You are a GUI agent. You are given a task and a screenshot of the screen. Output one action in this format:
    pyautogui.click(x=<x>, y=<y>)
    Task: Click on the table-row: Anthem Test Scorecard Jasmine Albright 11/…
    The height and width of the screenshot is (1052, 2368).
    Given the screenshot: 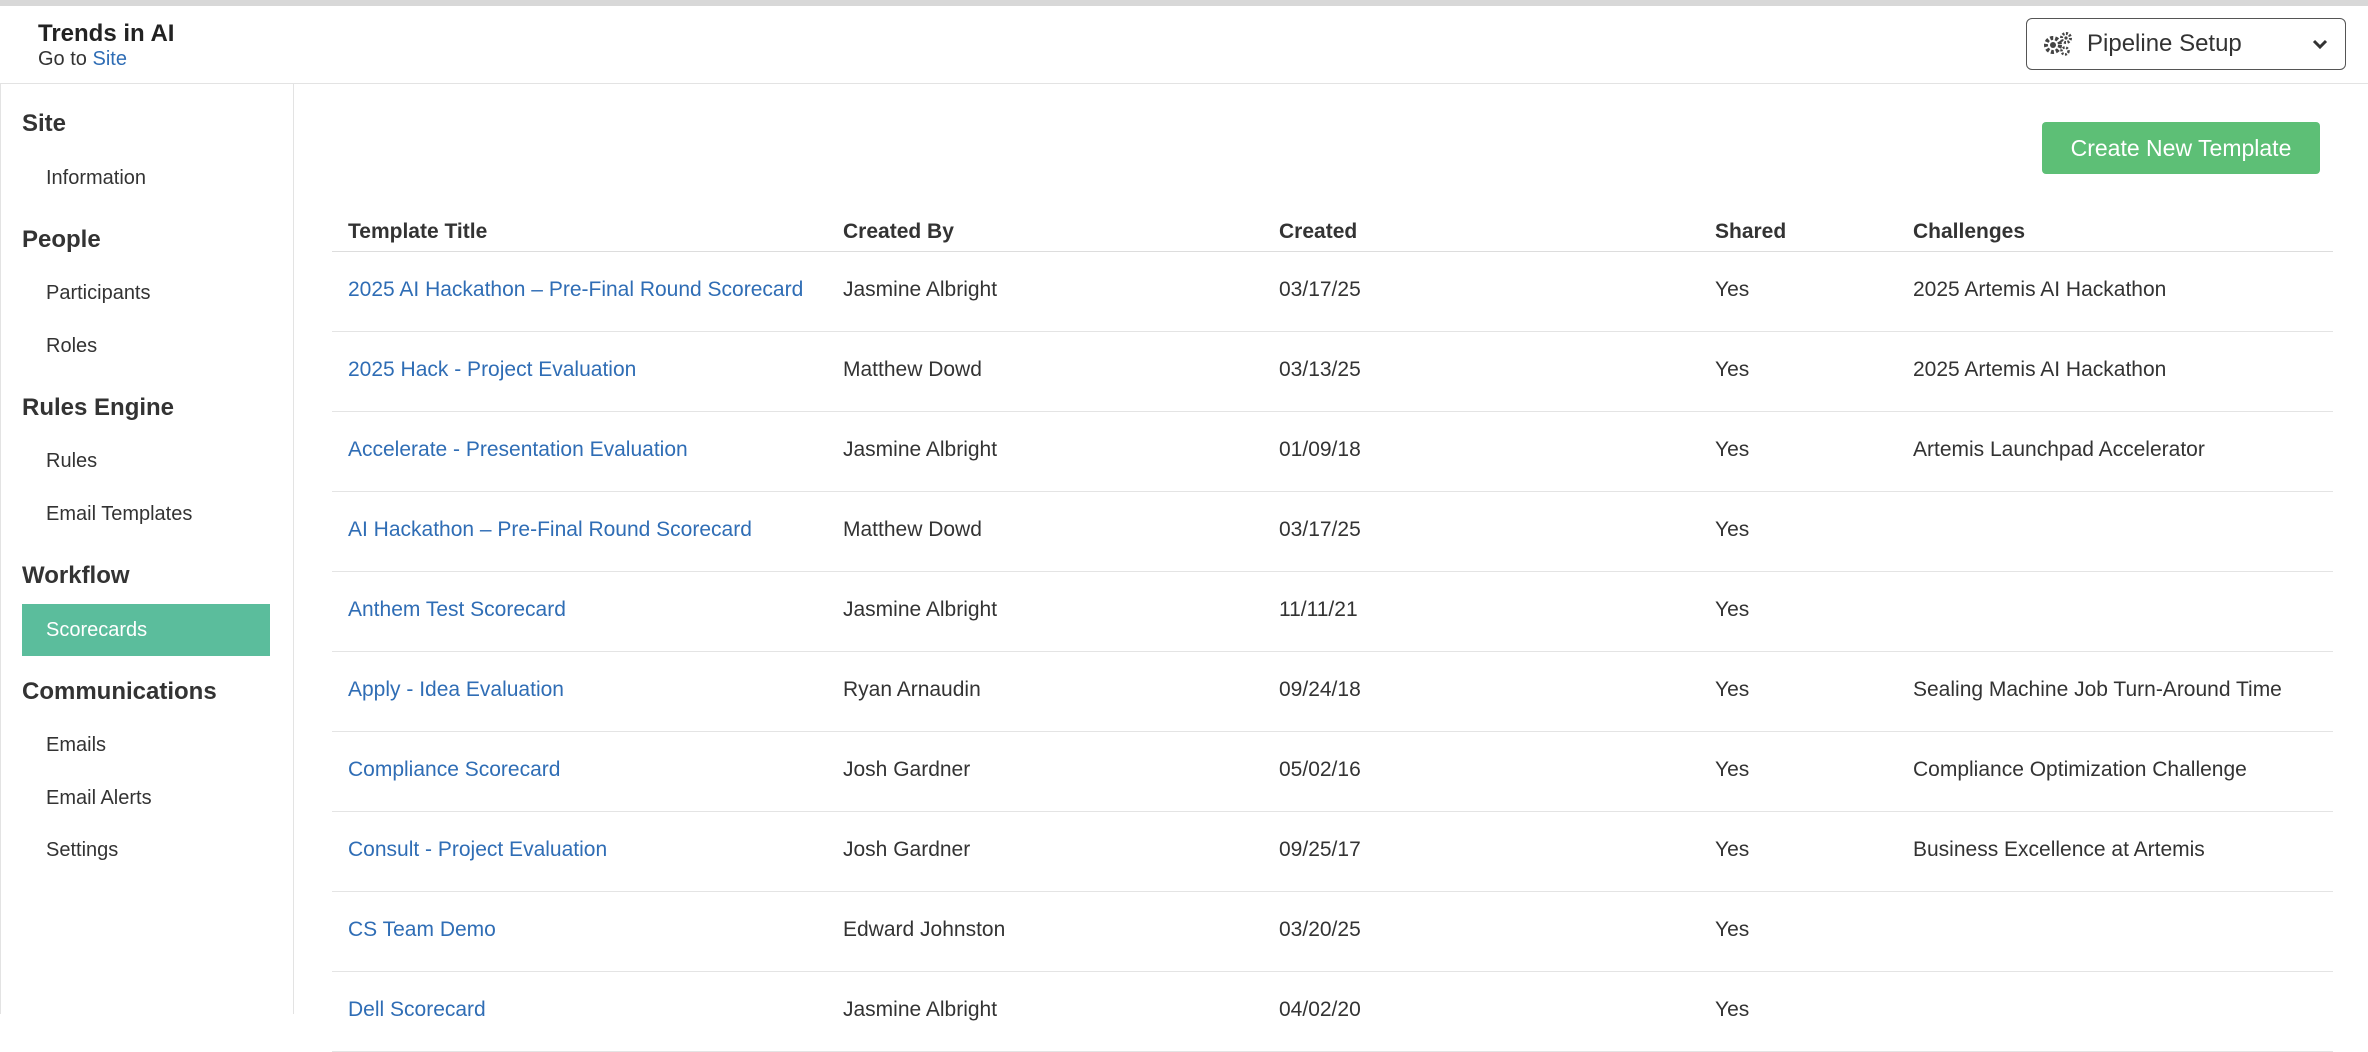 What is the action you would take?
    pyautogui.click(x=1332, y=612)
    